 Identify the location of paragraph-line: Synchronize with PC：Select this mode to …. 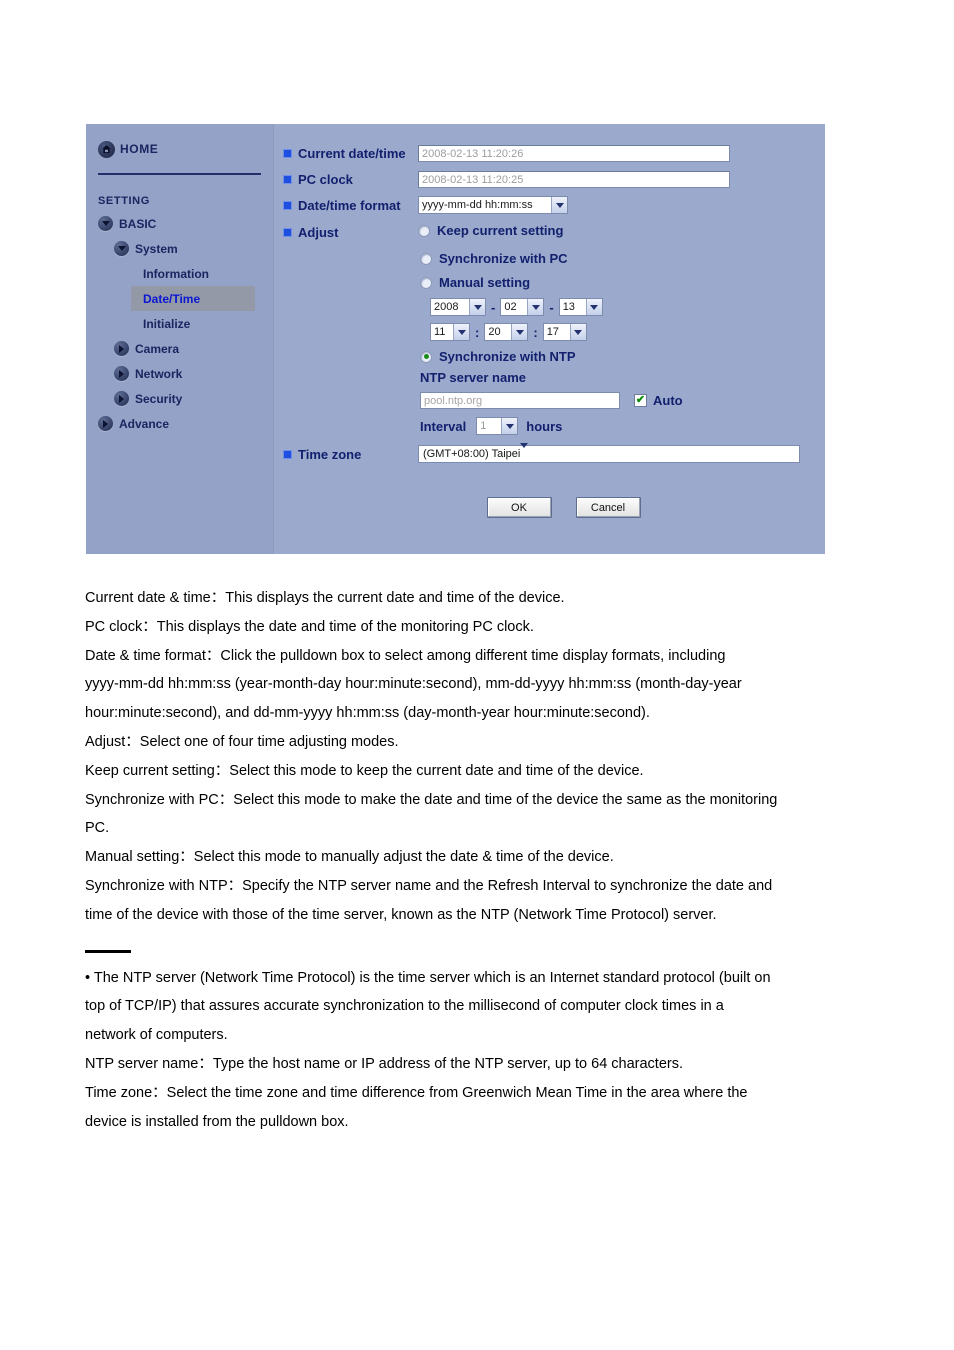
(431, 799).